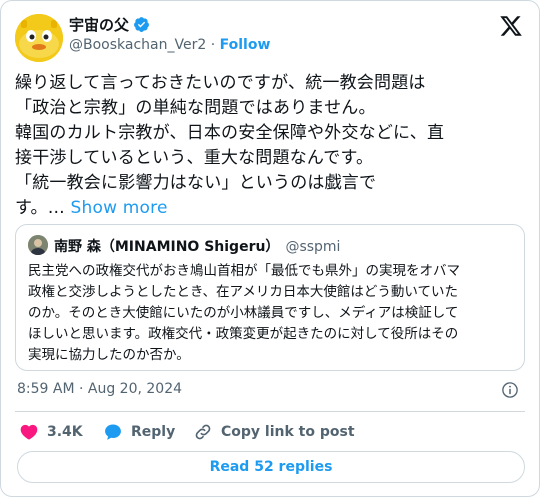 This screenshot has height=497, width=540. I want to click on heart-icon, so click(29, 432).